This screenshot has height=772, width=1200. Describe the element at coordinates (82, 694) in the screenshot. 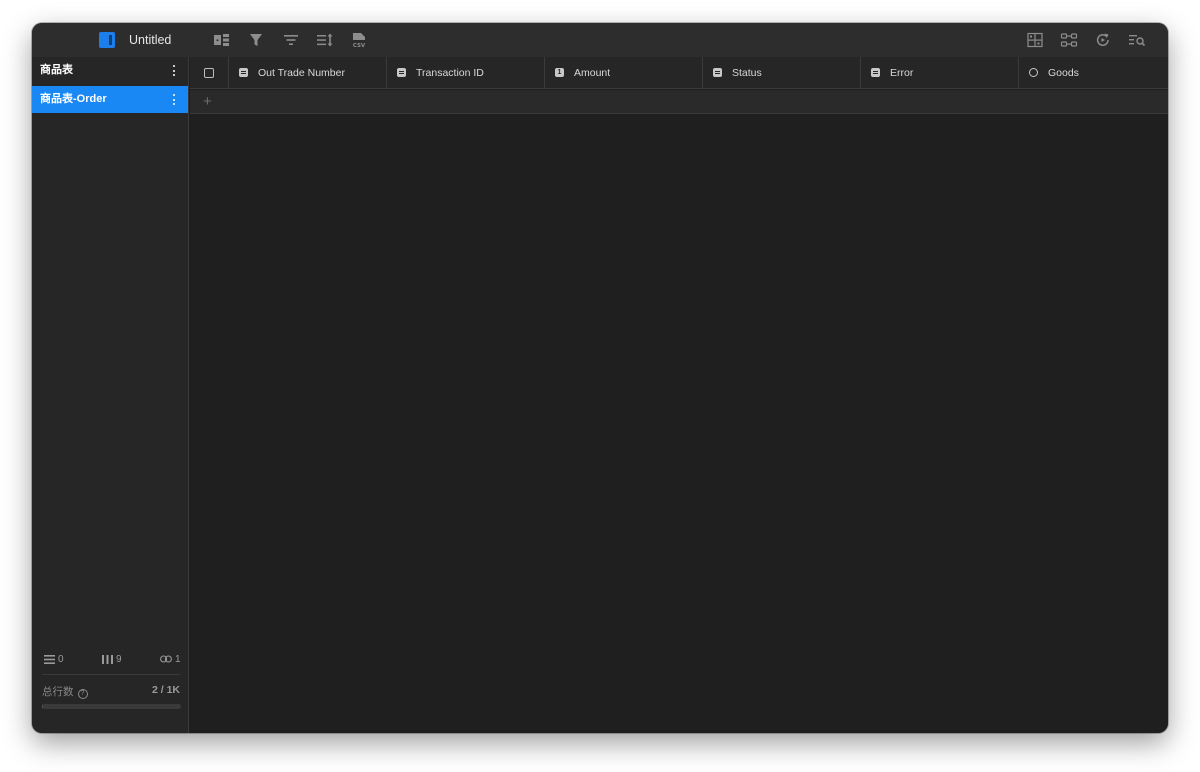

I see `help-icon: ?` at that location.